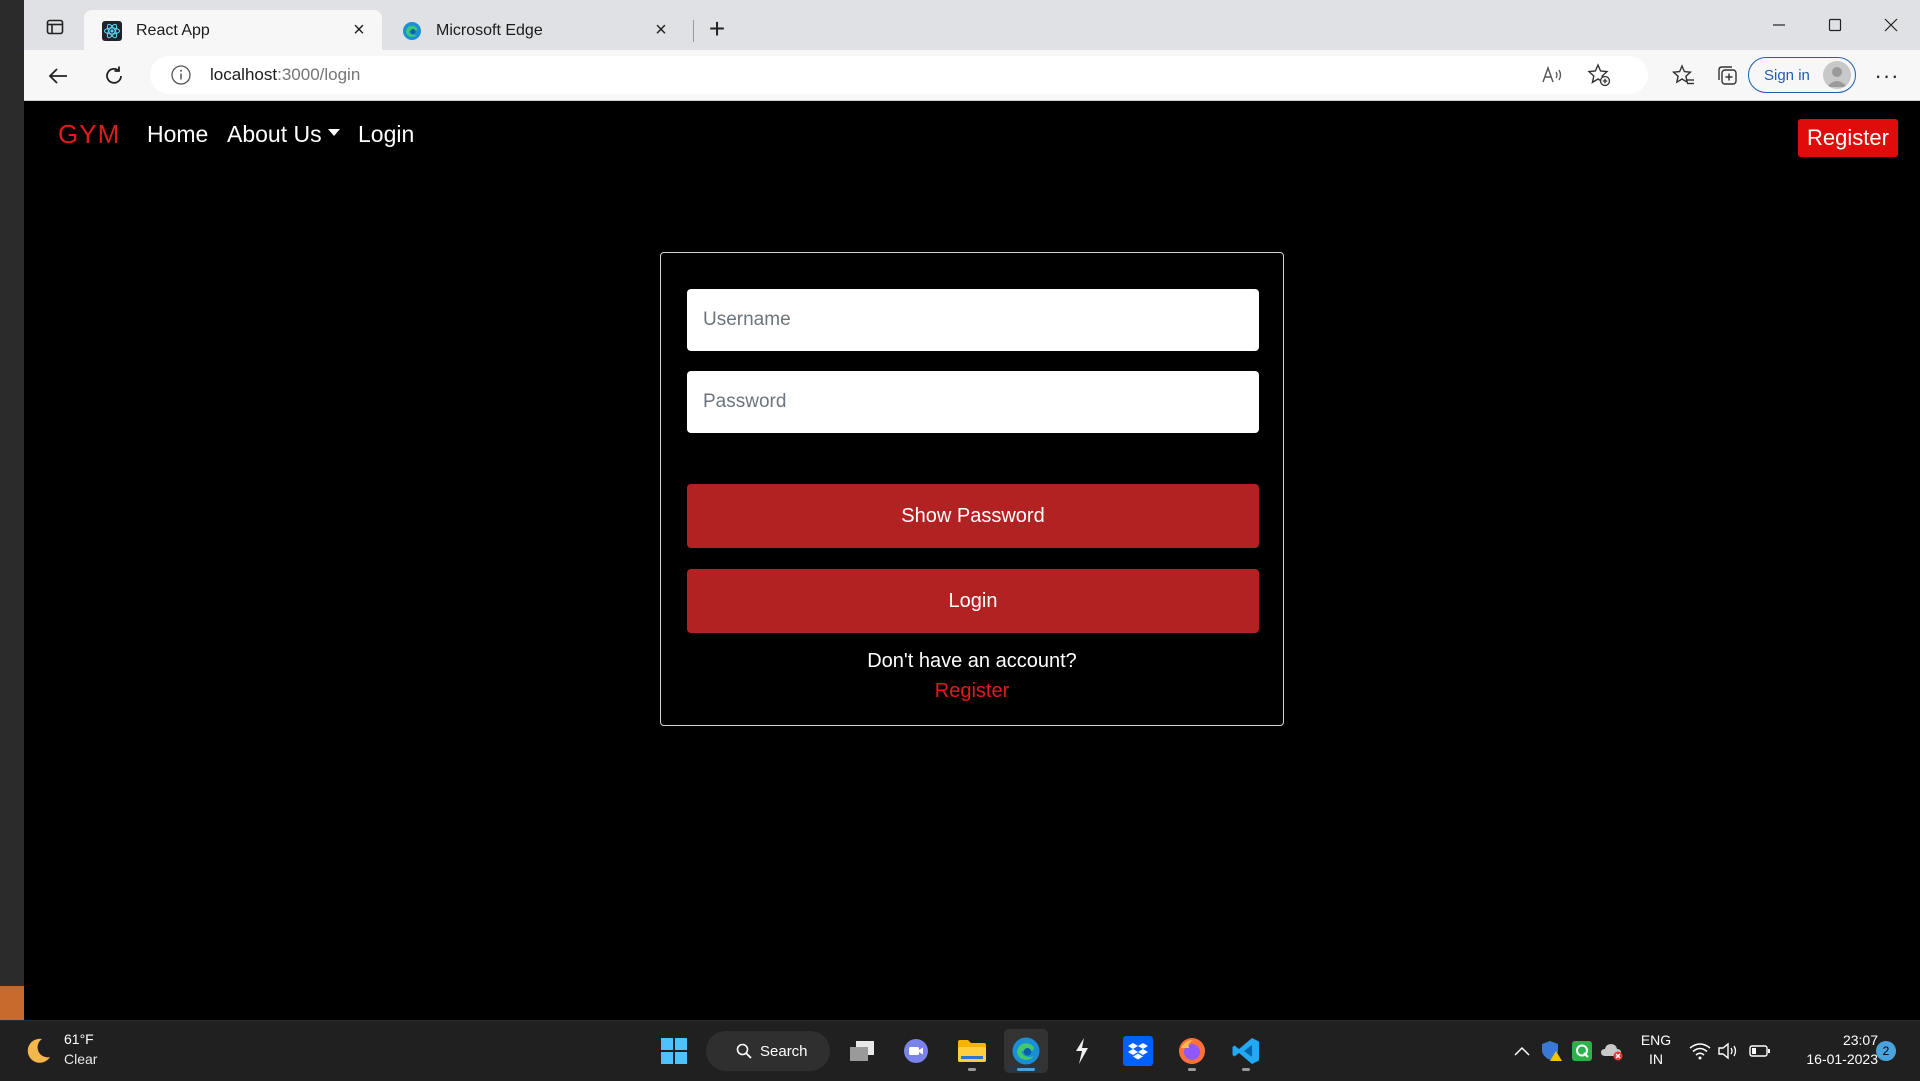 This screenshot has width=1920, height=1081. I want to click on settings-more-button: ···, so click(1887, 76).